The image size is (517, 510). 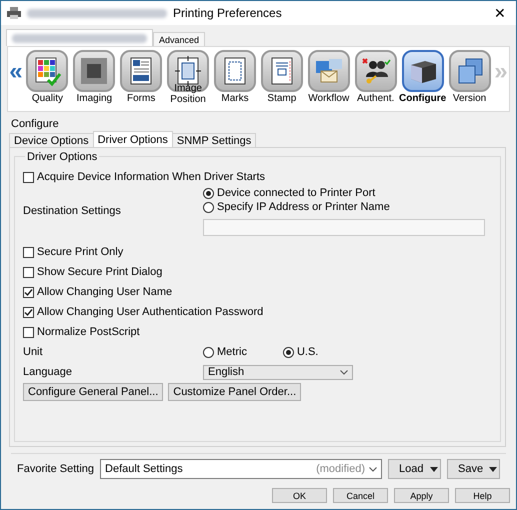 I want to click on language-dropdown: English, so click(x=278, y=372).